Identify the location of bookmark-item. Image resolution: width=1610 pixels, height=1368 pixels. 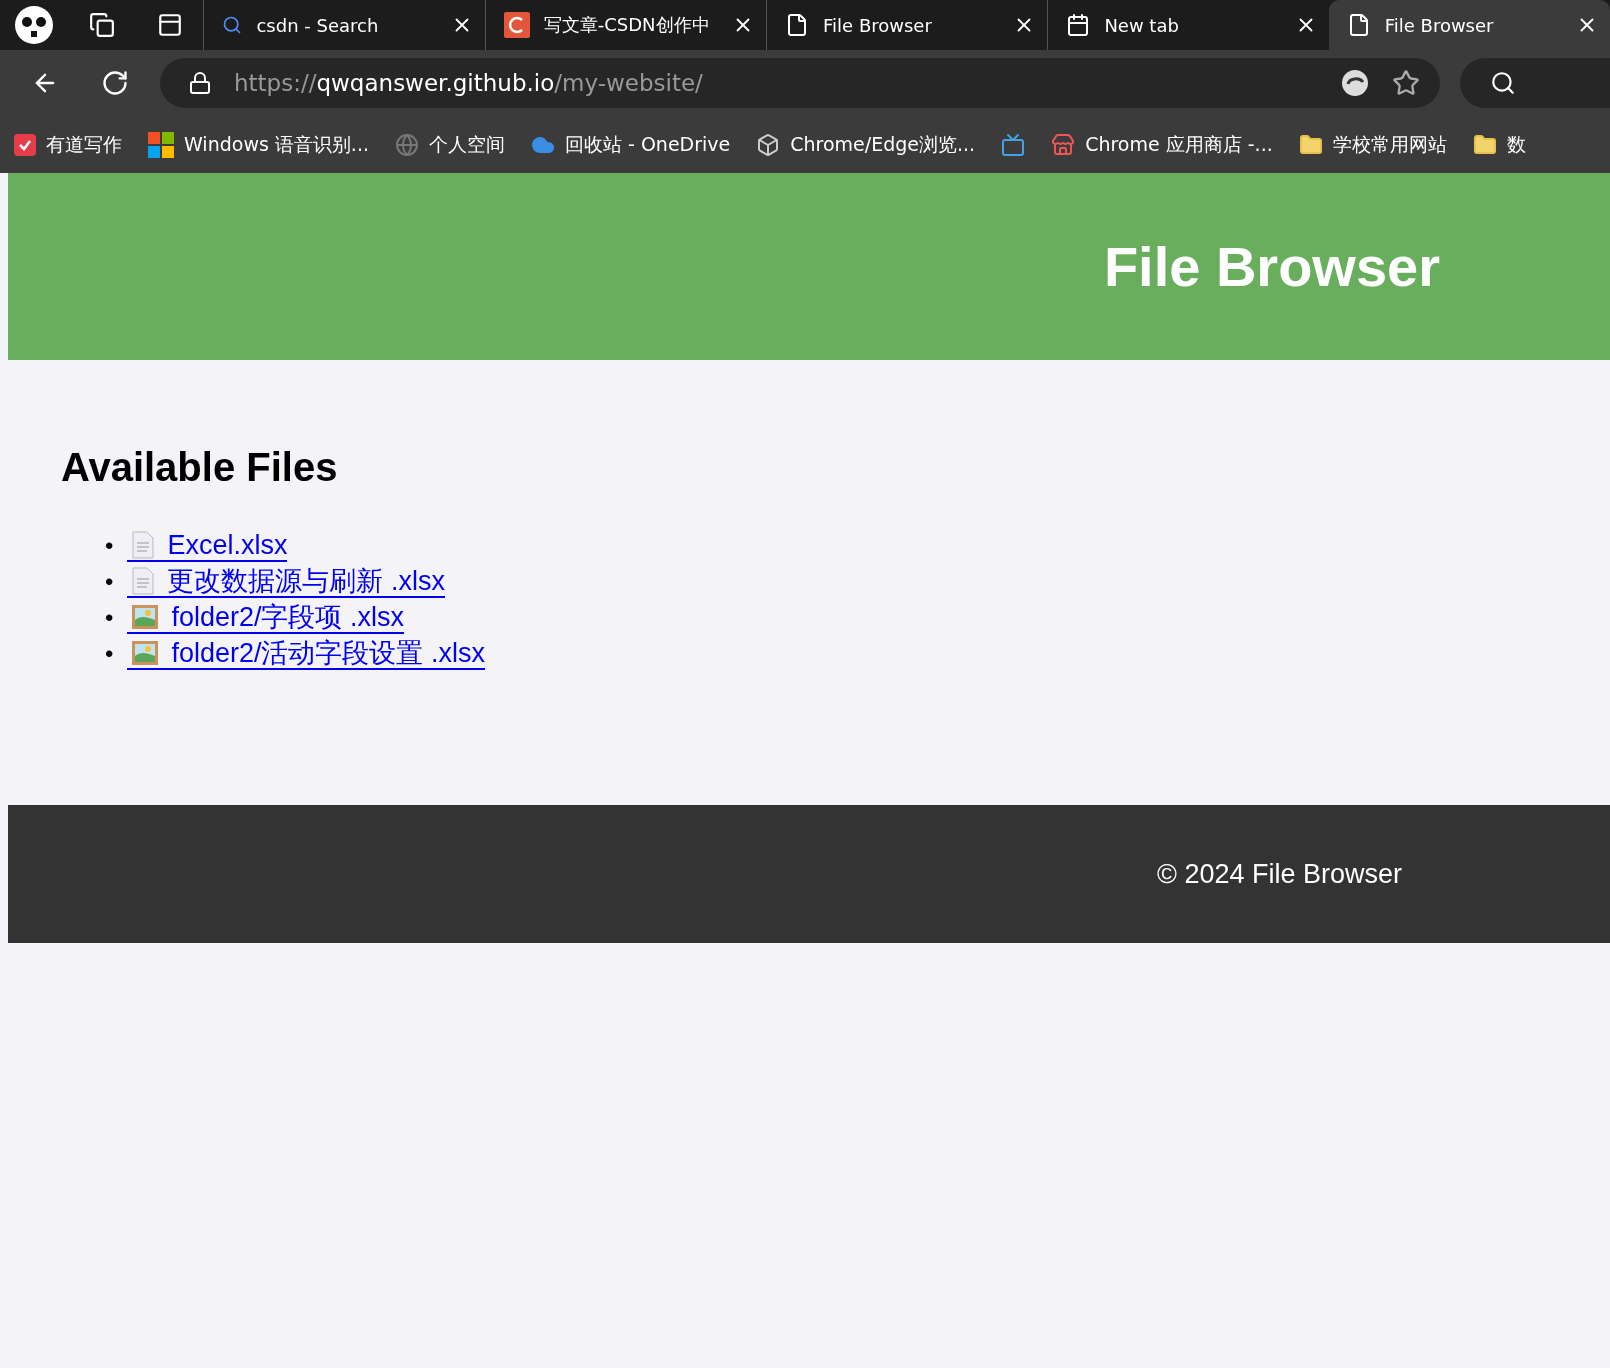
(1013, 144).